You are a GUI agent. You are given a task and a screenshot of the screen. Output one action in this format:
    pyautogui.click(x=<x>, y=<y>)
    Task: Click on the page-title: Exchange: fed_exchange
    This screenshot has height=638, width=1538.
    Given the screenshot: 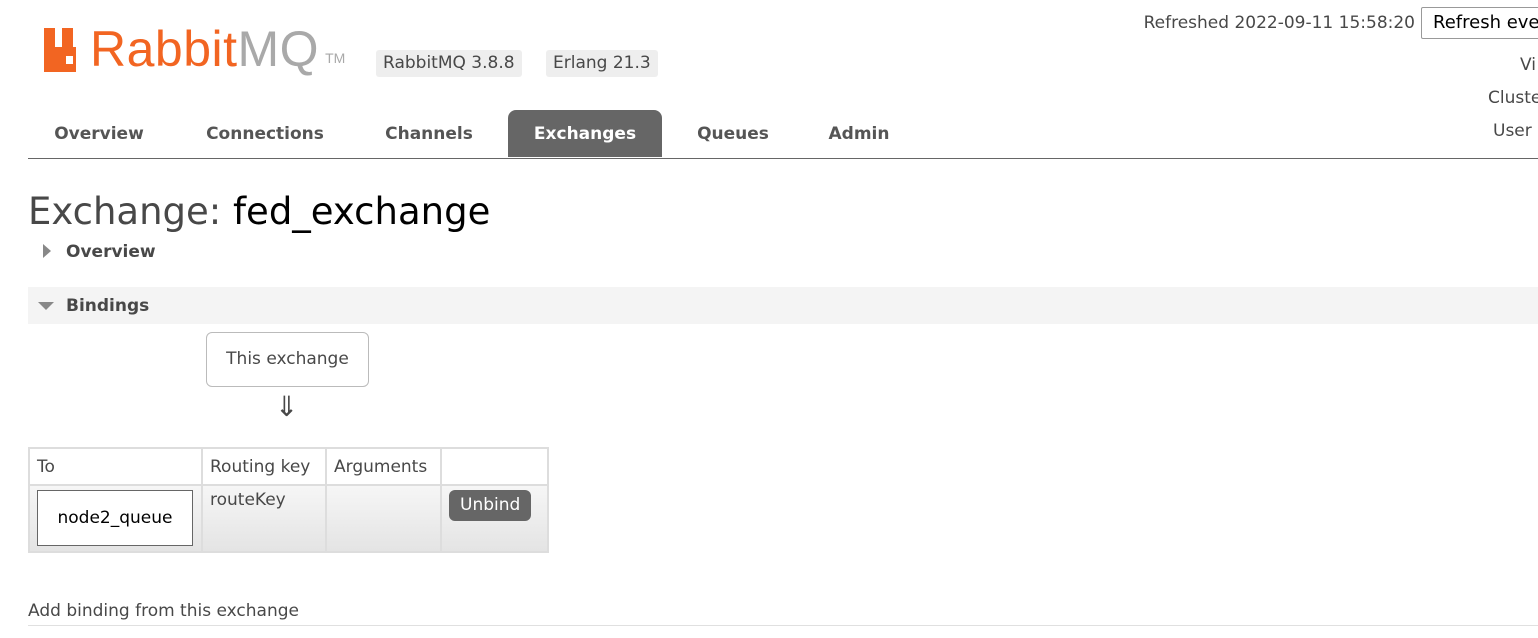 What is the action you would take?
    pyautogui.click(x=259, y=212)
    